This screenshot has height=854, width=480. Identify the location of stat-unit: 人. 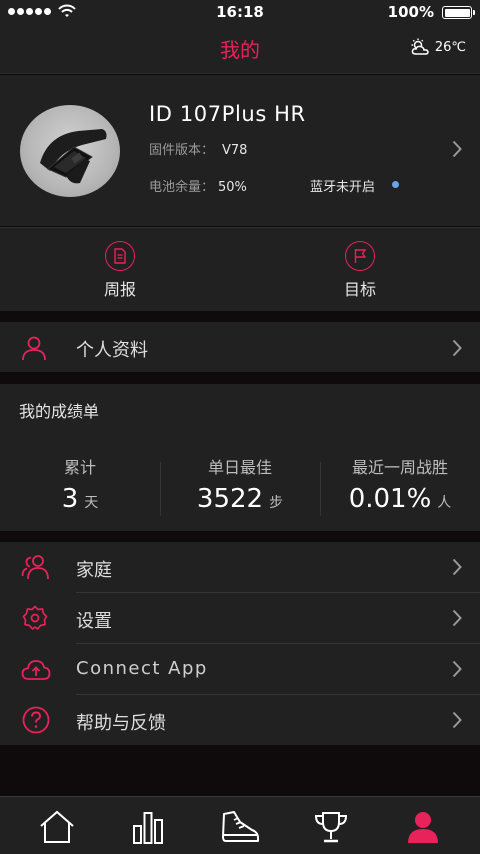
(444, 503).